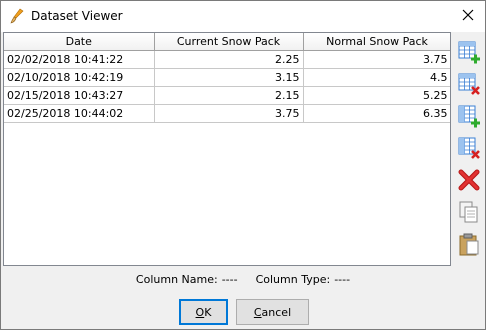  I want to click on table-cell-current: 2.15, so click(229, 95).